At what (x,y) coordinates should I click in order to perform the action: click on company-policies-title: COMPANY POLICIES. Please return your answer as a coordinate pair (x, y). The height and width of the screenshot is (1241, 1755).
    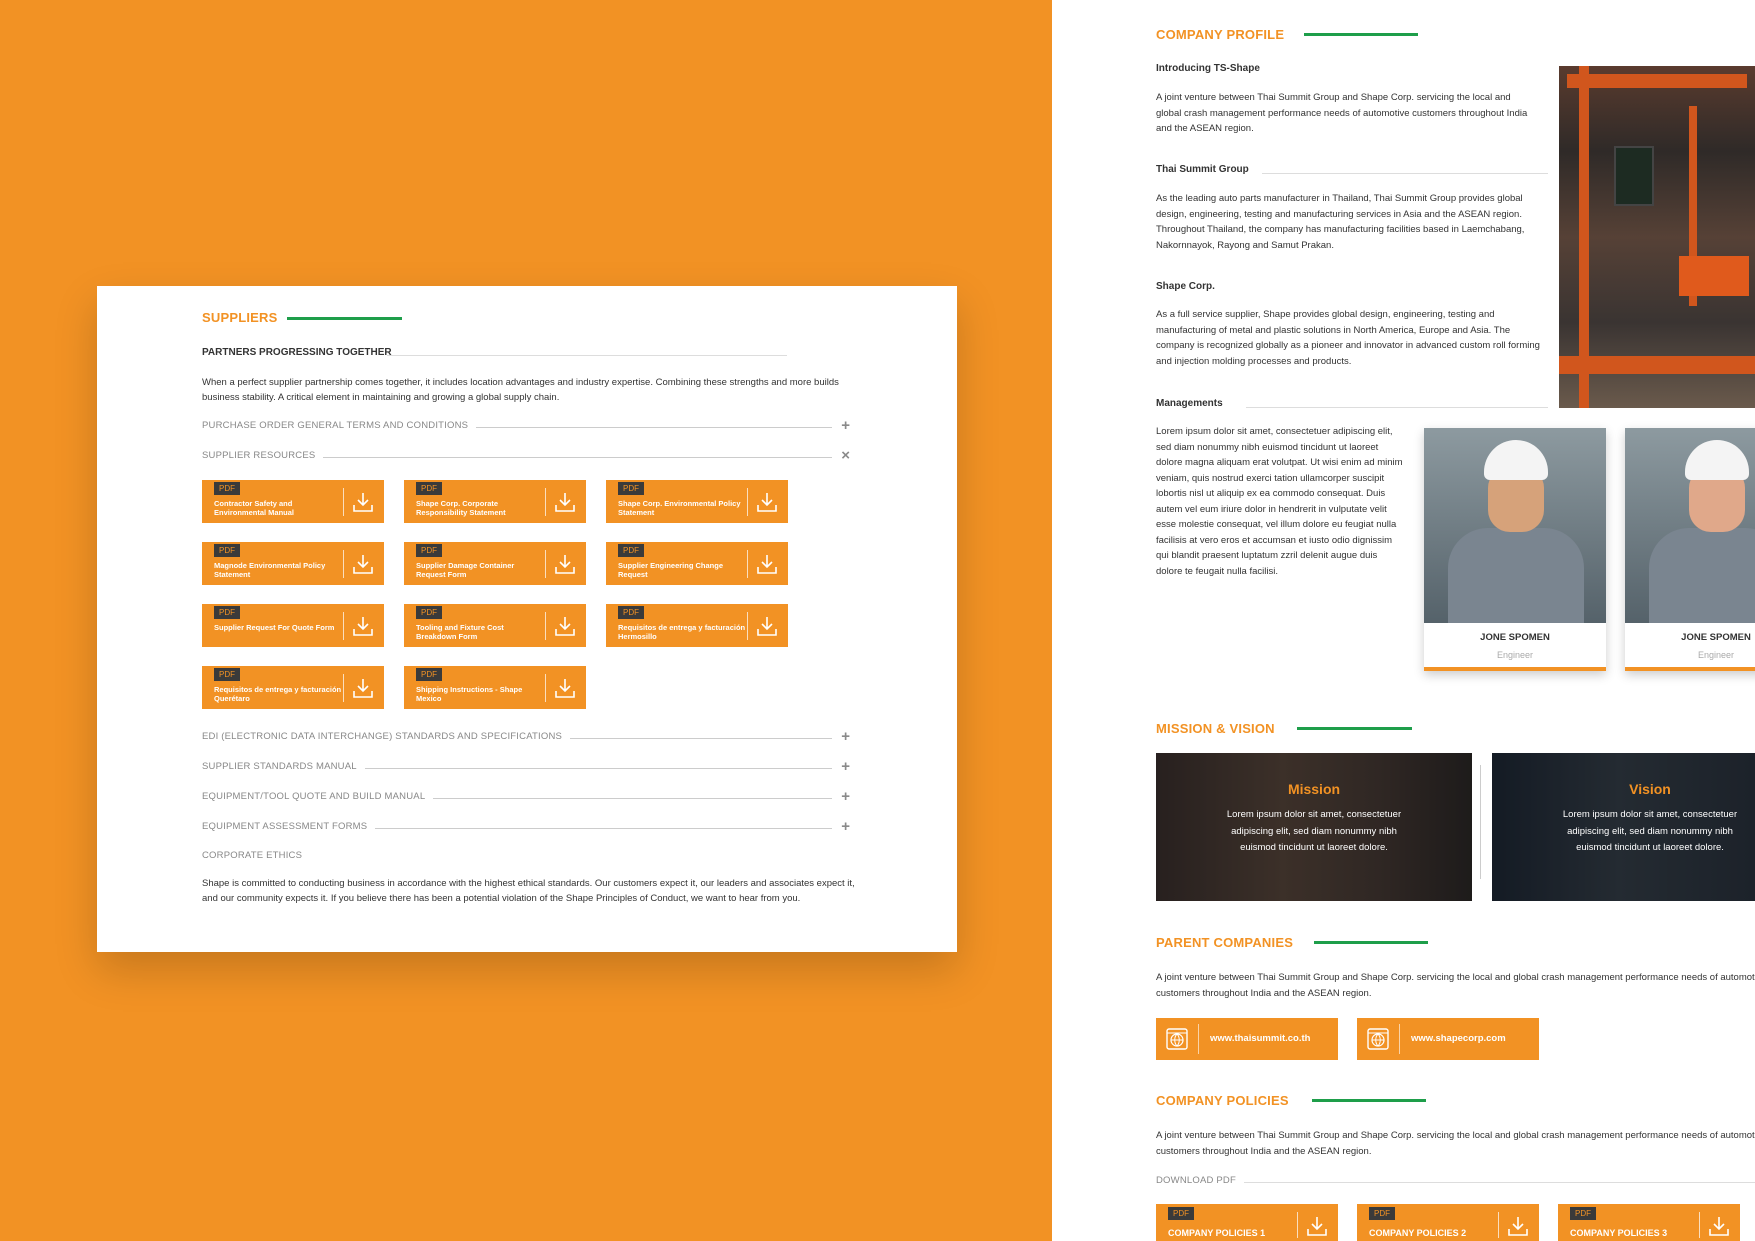
    Looking at the image, I should click on (1222, 1100).